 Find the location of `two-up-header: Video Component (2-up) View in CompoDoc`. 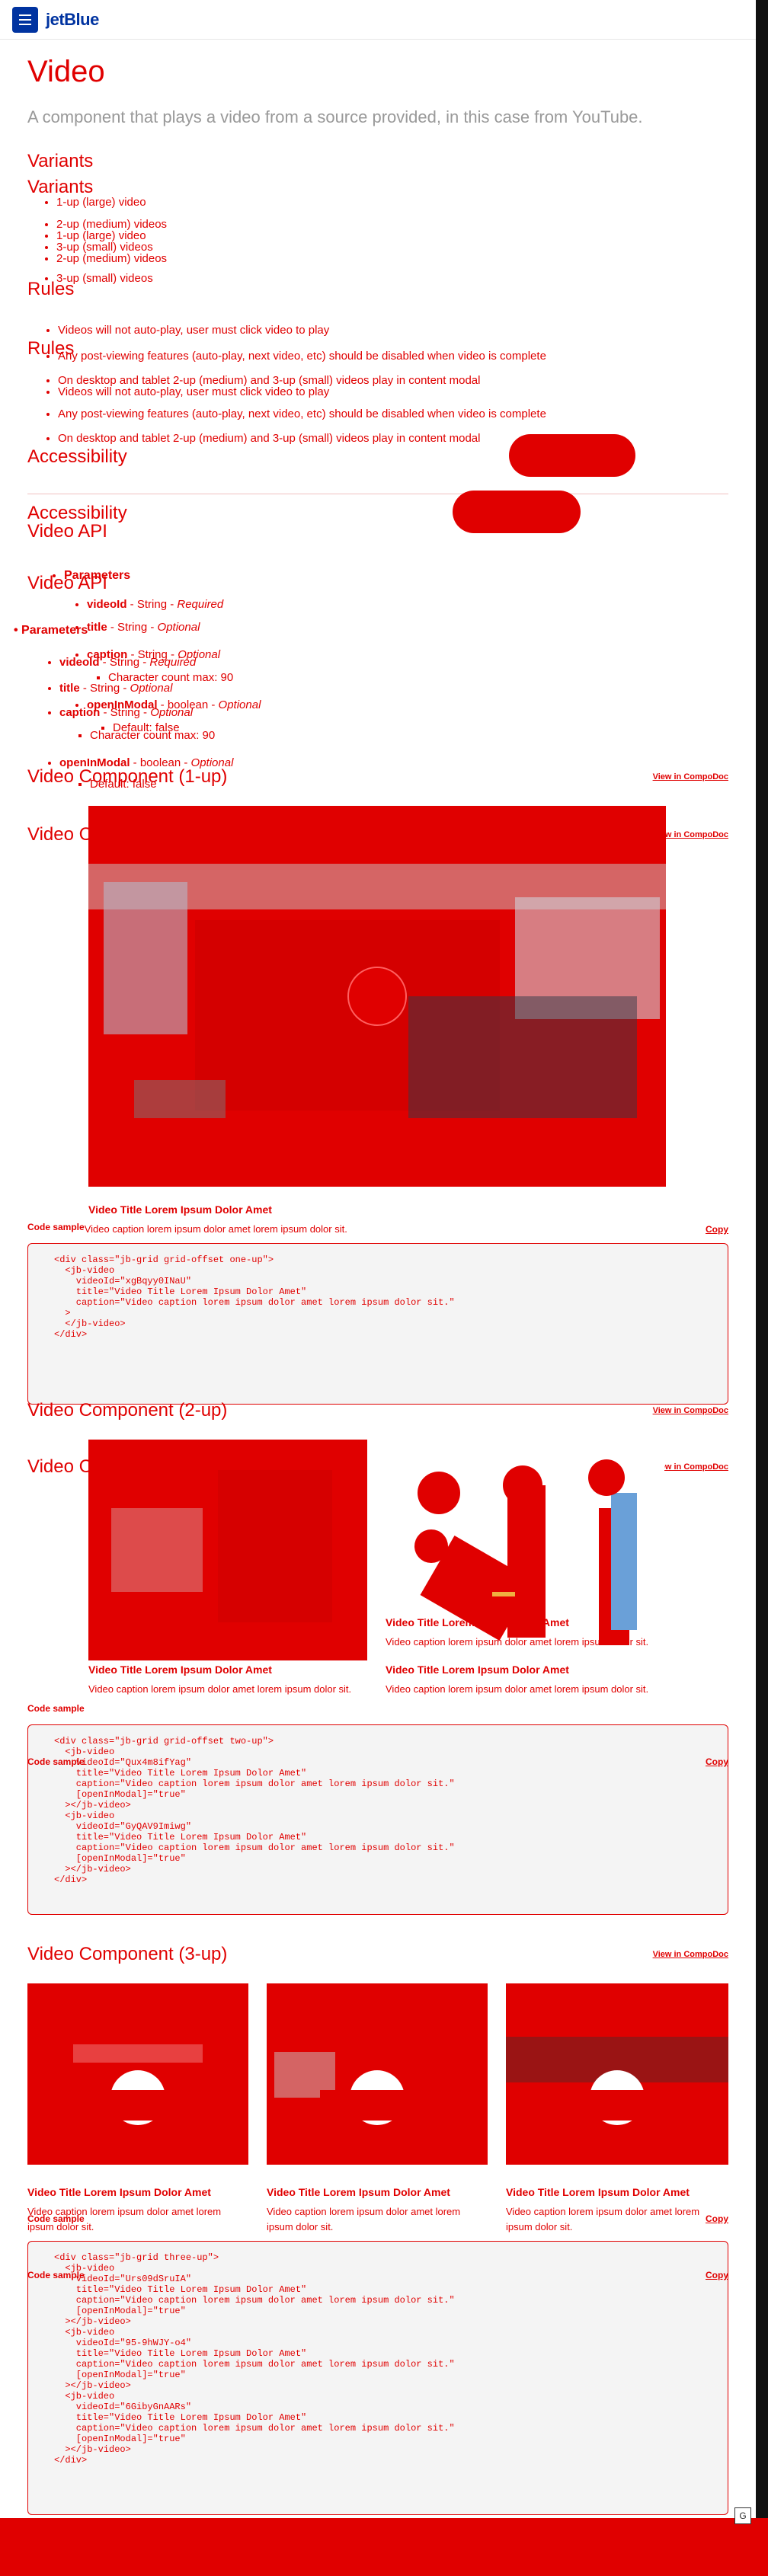

two-up-header: Video Component (2-up) View in CompoDoc is located at coordinates (377, 1410).